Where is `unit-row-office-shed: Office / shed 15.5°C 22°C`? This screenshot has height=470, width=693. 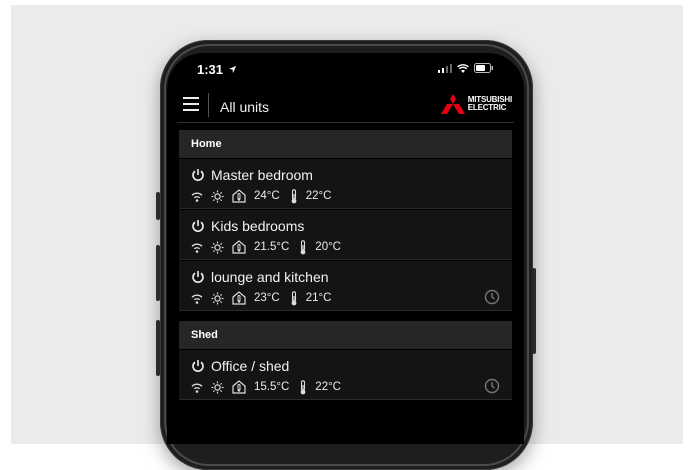 unit-row-office-shed: Office / shed 15.5°C 22°C is located at coordinates (345, 375).